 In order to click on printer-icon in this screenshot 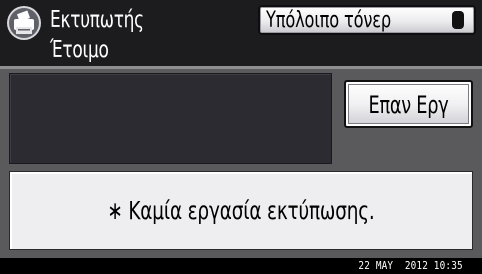, I will do `click(24, 23)`.